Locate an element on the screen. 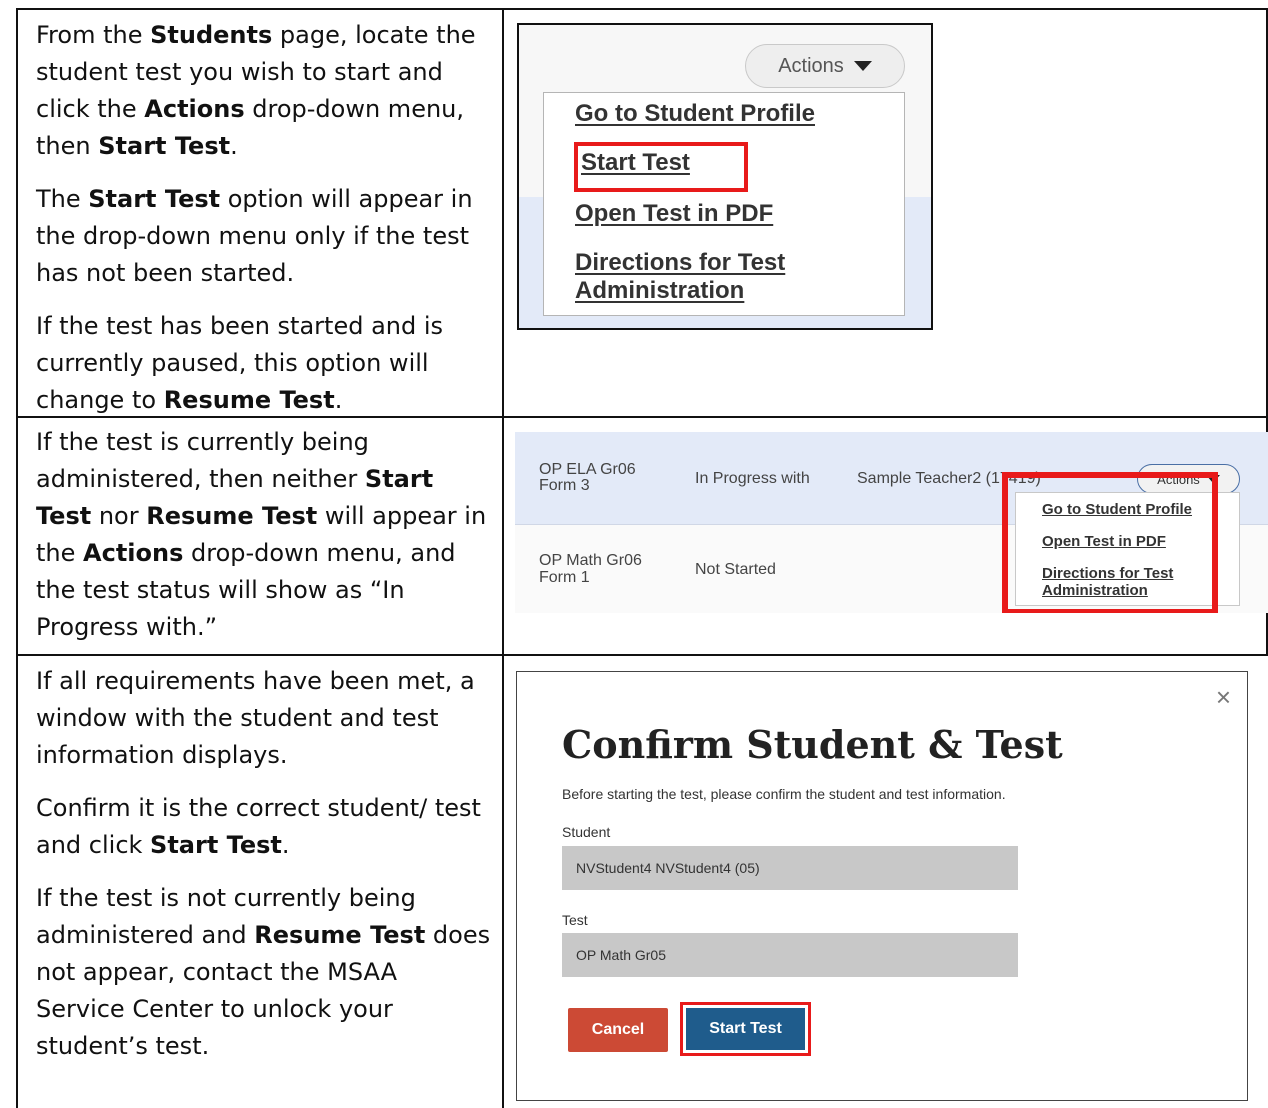 The image size is (1268, 1108). table-border-top is located at coordinates (642, 9).